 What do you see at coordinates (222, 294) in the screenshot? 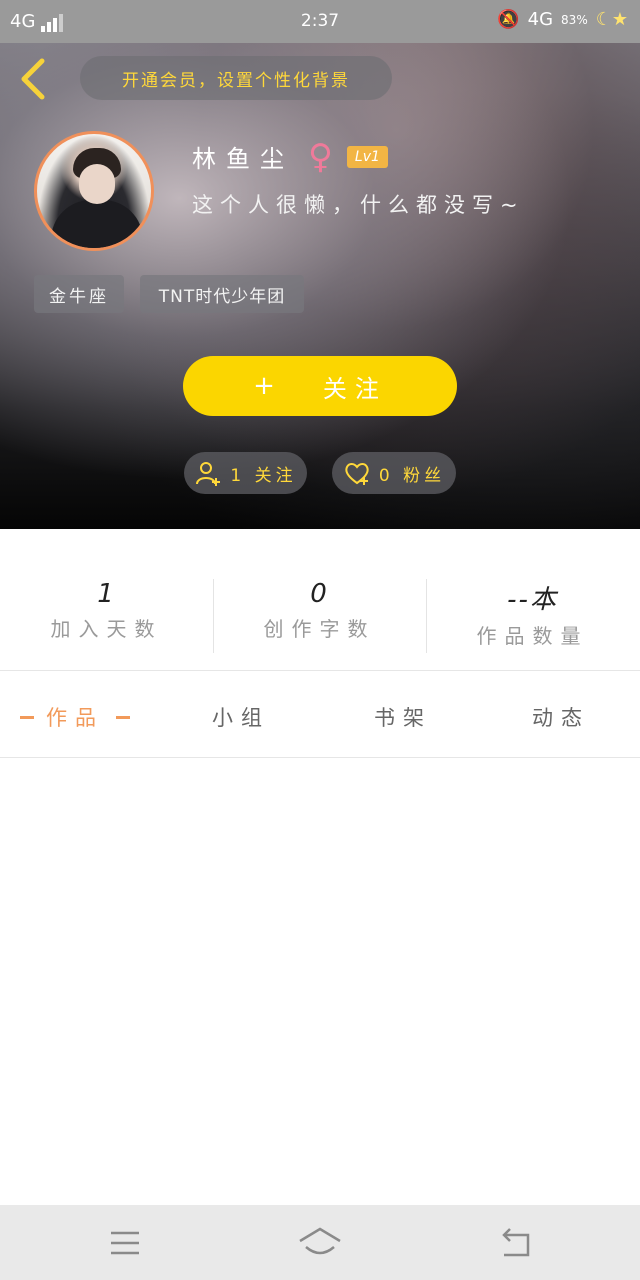
I see `tag-fandom: TNT时代少年团` at bounding box center [222, 294].